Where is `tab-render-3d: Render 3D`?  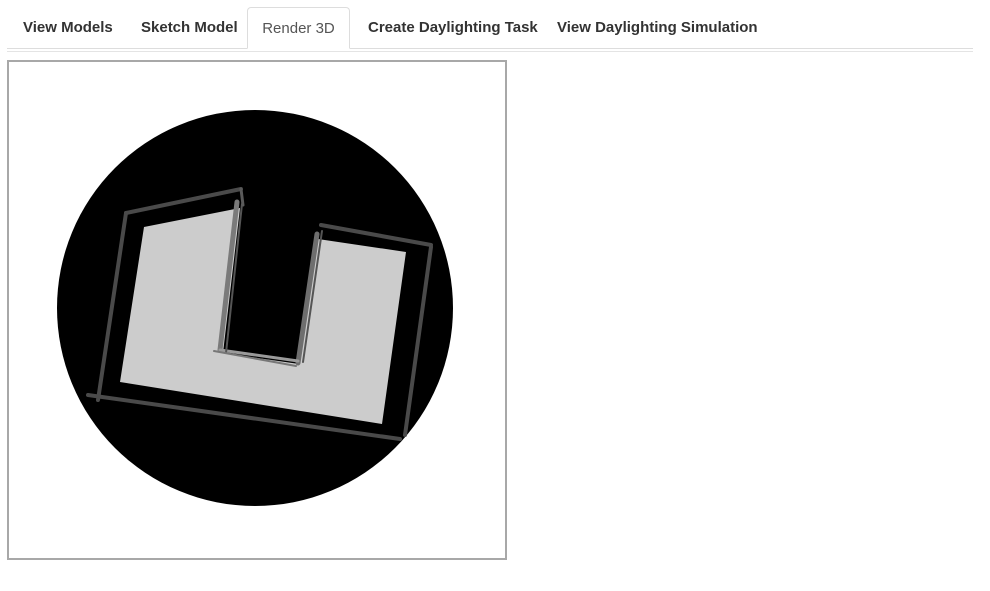 tab-render-3d: Render 3D is located at coordinates (298, 28).